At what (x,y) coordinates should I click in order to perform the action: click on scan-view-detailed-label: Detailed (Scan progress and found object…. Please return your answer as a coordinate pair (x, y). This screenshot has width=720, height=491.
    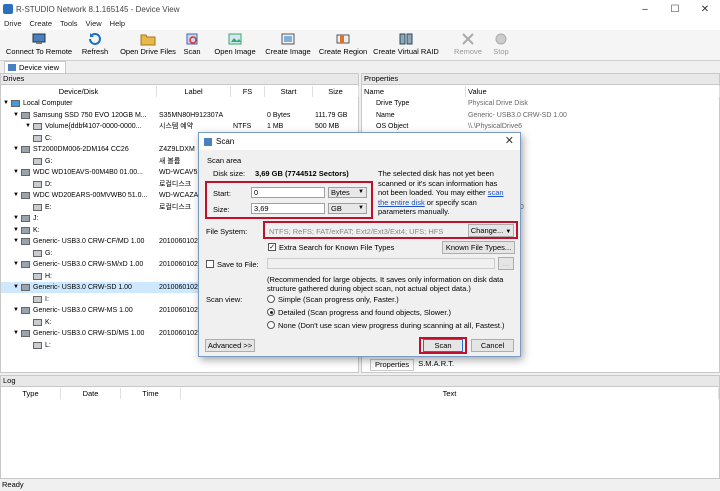
    Looking at the image, I should click on (365, 312).